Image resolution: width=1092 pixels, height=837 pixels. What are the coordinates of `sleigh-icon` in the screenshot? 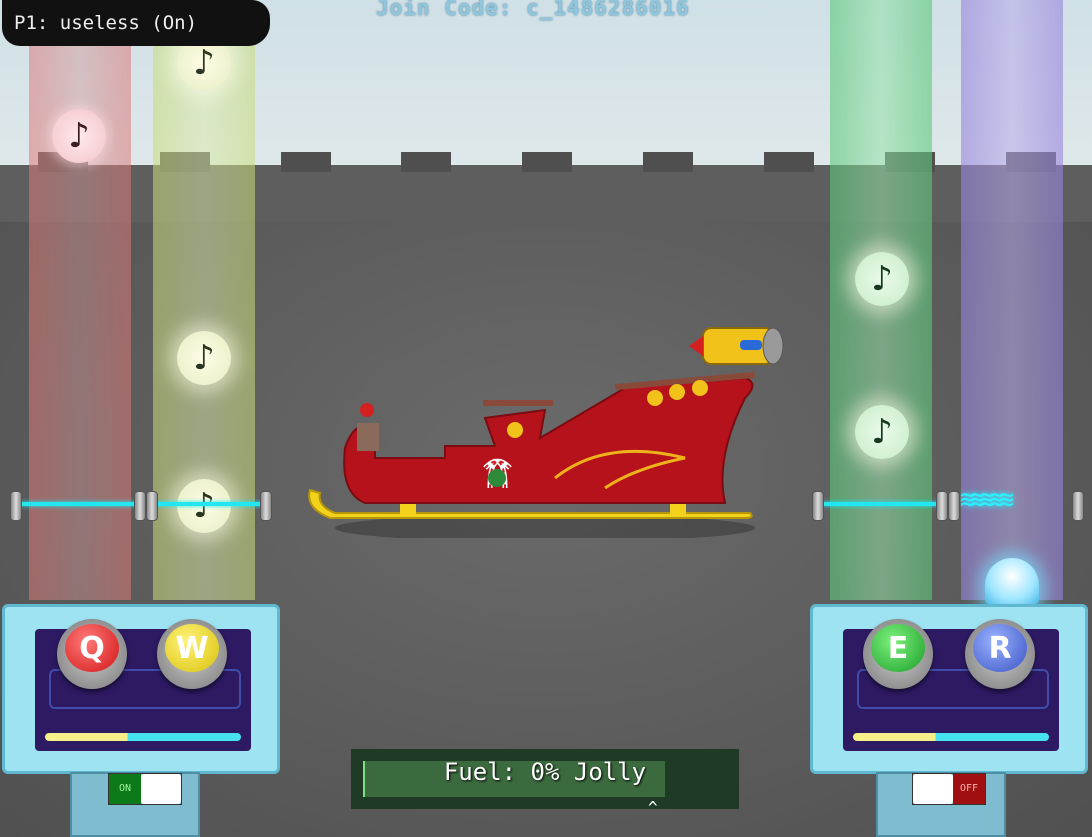 It's located at (546, 432).